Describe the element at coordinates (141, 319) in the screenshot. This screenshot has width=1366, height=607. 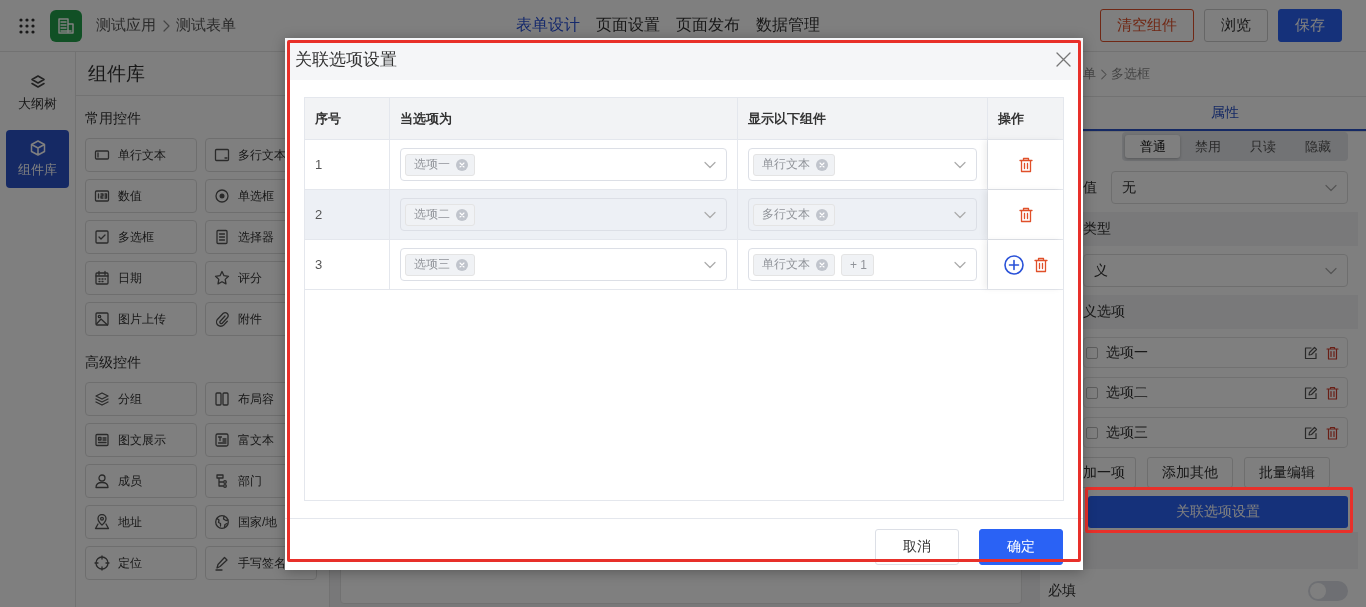
I see `component-item: 图片上传` at that location.